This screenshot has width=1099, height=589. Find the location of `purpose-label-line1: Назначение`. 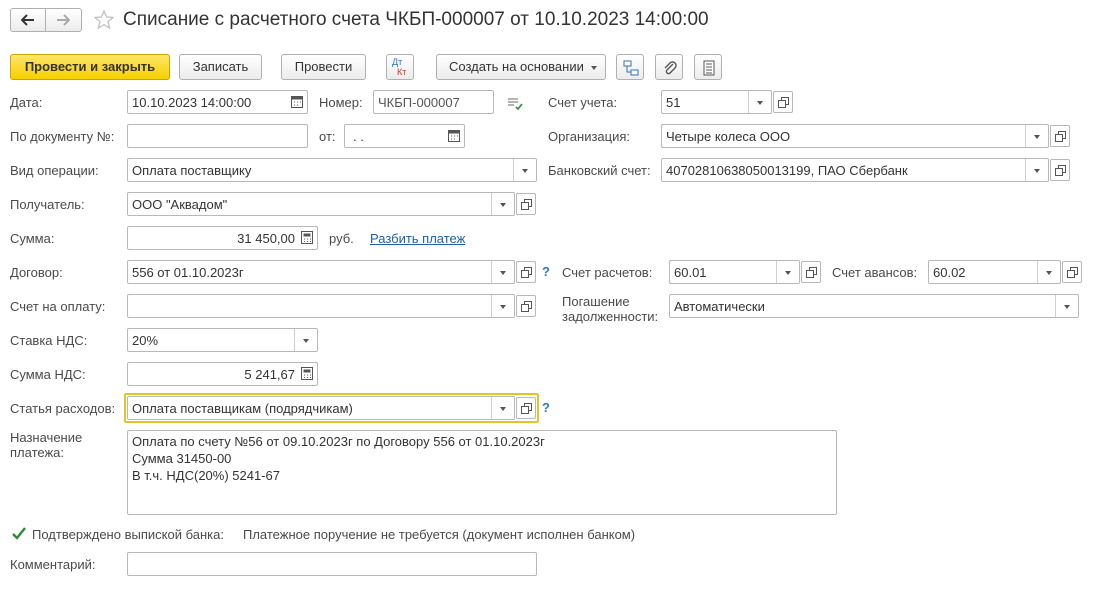

purpose-label-line1: Назначение is located at coordinates (46, 437).